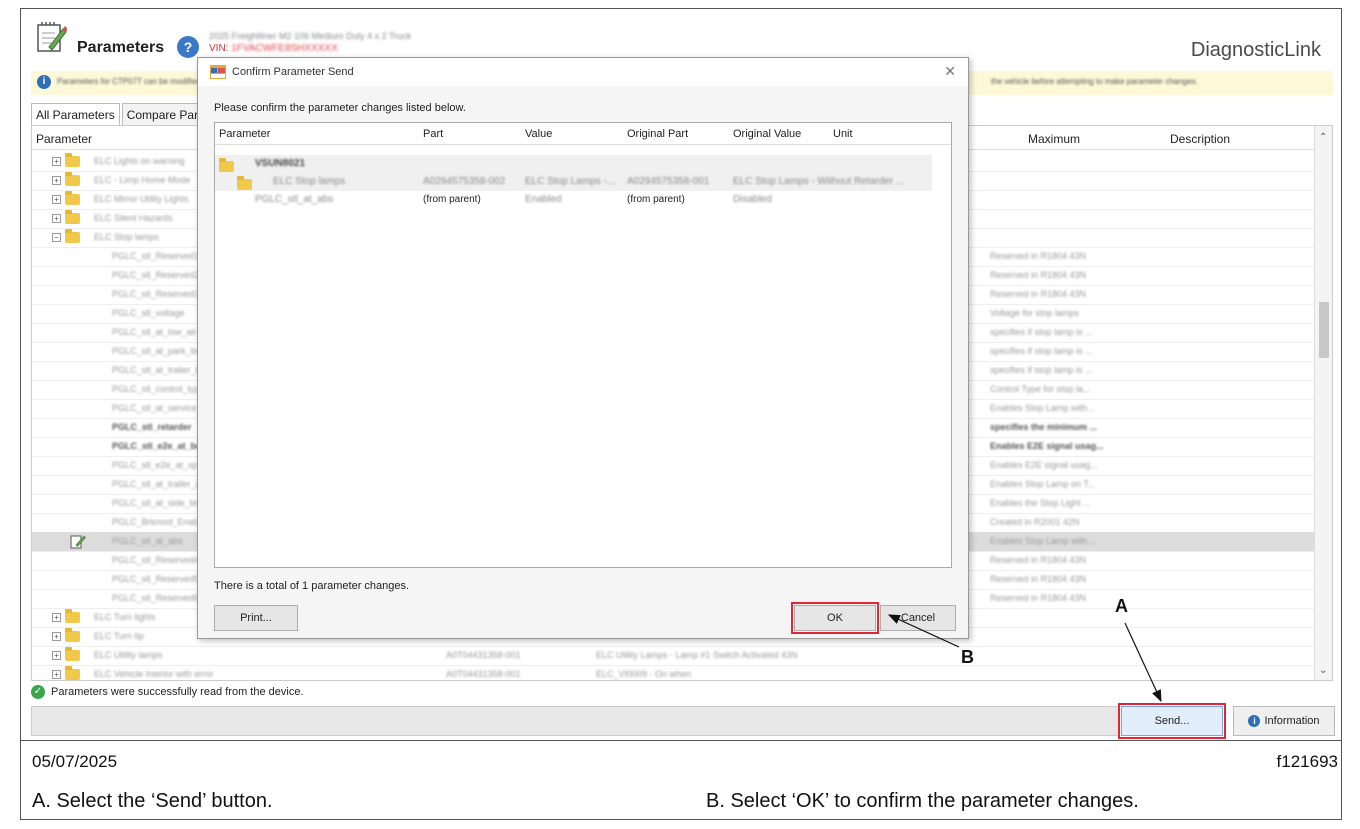 The image size is (1360, 829). What do you see at coordinates (1024, 658) in the screenshot?
I see `callout-arrows` at bounding box center [1024, 658].